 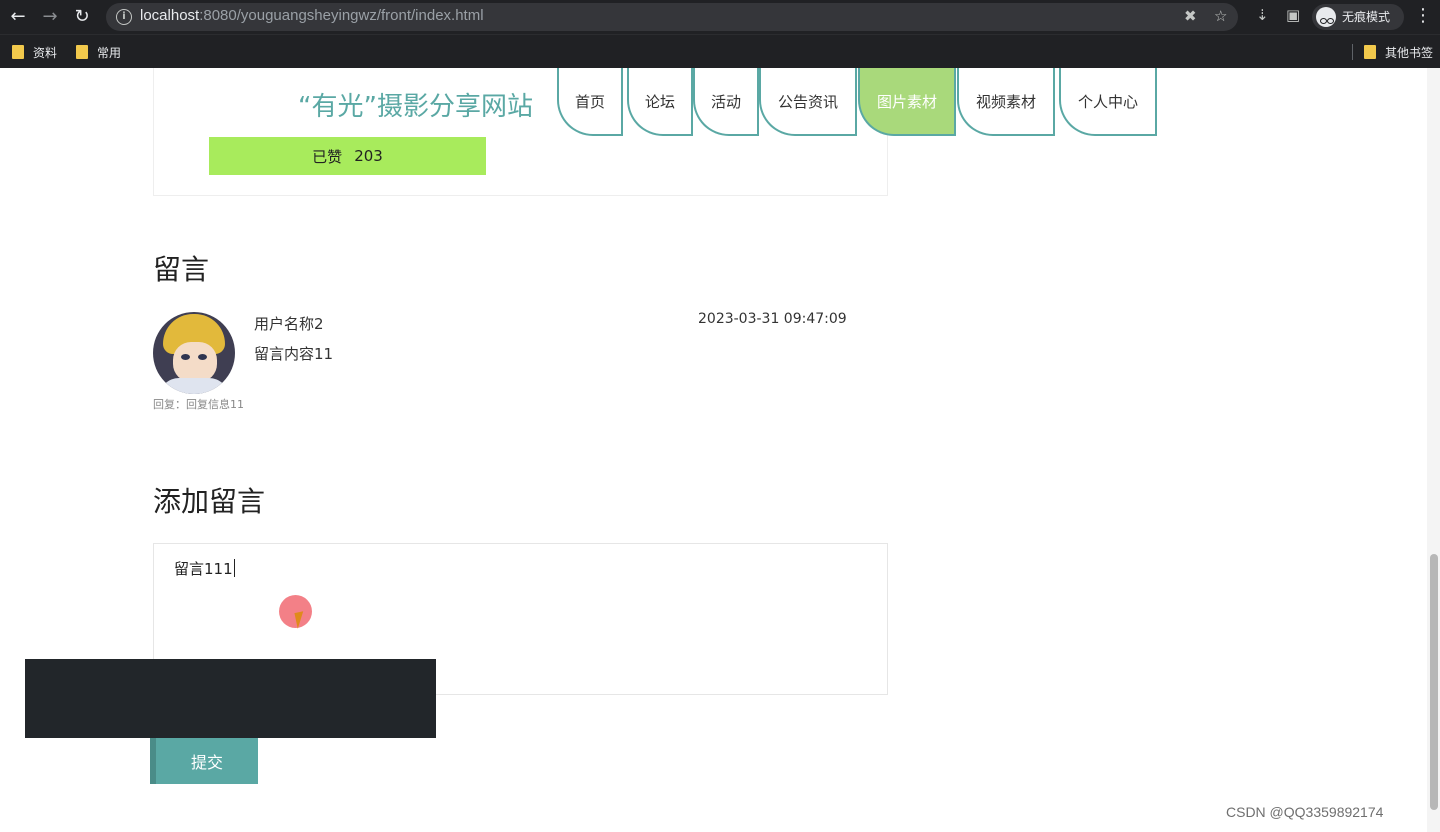 What do you see at coordinates (660, 102) in the screenshot?
I see `nav-forum: 论坛` at bounding box center [660, 102].